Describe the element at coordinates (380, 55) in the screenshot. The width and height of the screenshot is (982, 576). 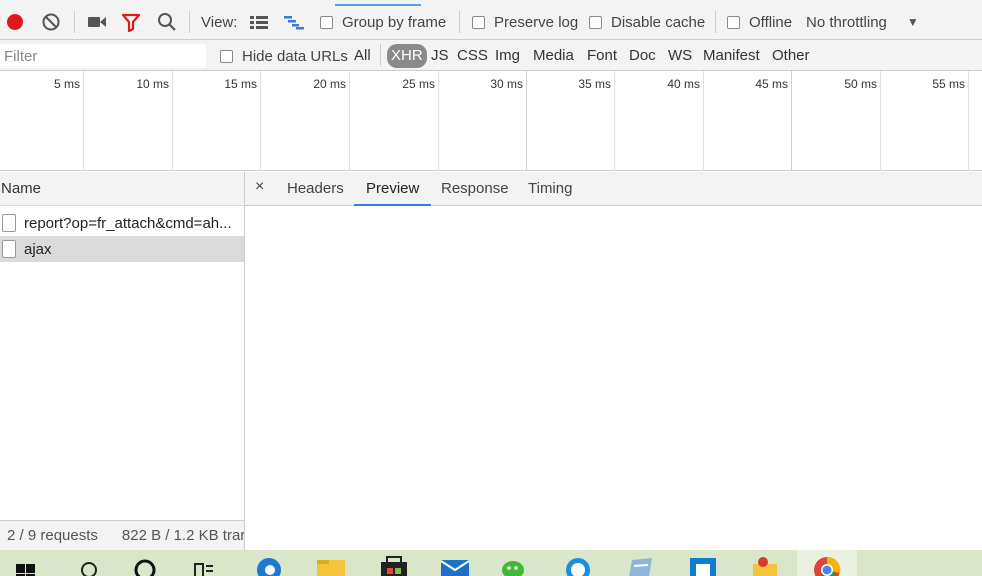
I see `filter-divider` at that location.